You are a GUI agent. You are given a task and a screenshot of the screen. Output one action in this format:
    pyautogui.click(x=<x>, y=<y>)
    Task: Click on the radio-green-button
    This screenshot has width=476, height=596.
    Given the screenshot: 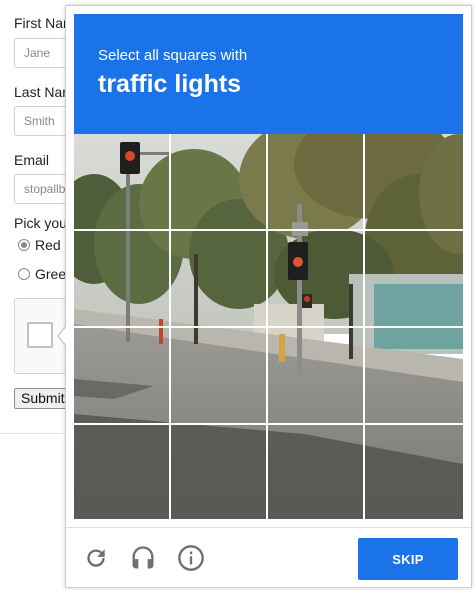 What is the action you would take?
    pyautogui.click(x=24, y=274)
    